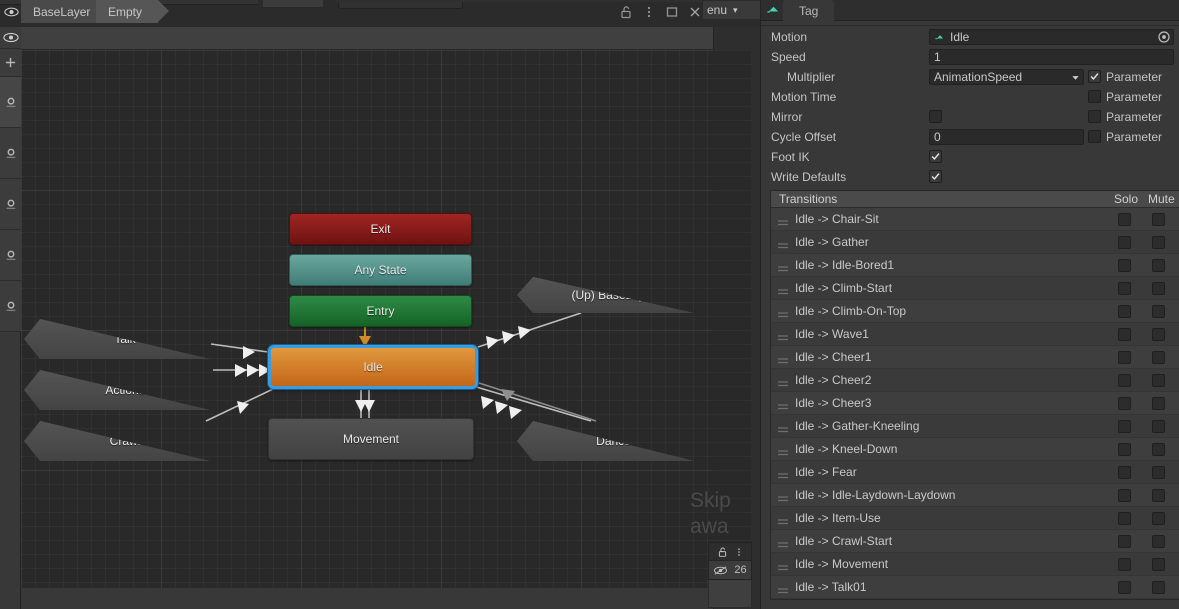  What do you see at coordinates (730, 570) in the screenshot?
I see `hidden-objects-row: 26` at bounding box center [730, 570].